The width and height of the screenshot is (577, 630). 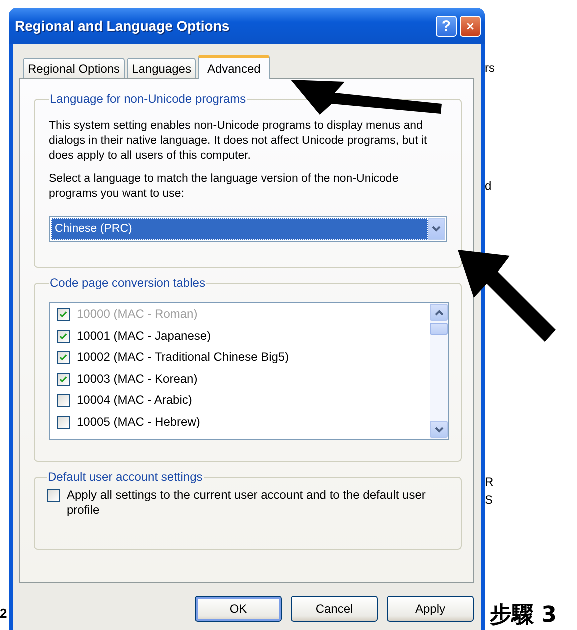 What do you see at coordinates (161, 68) in the screenshot?
I see `tab: Languages` at bounding box center [161, 68].